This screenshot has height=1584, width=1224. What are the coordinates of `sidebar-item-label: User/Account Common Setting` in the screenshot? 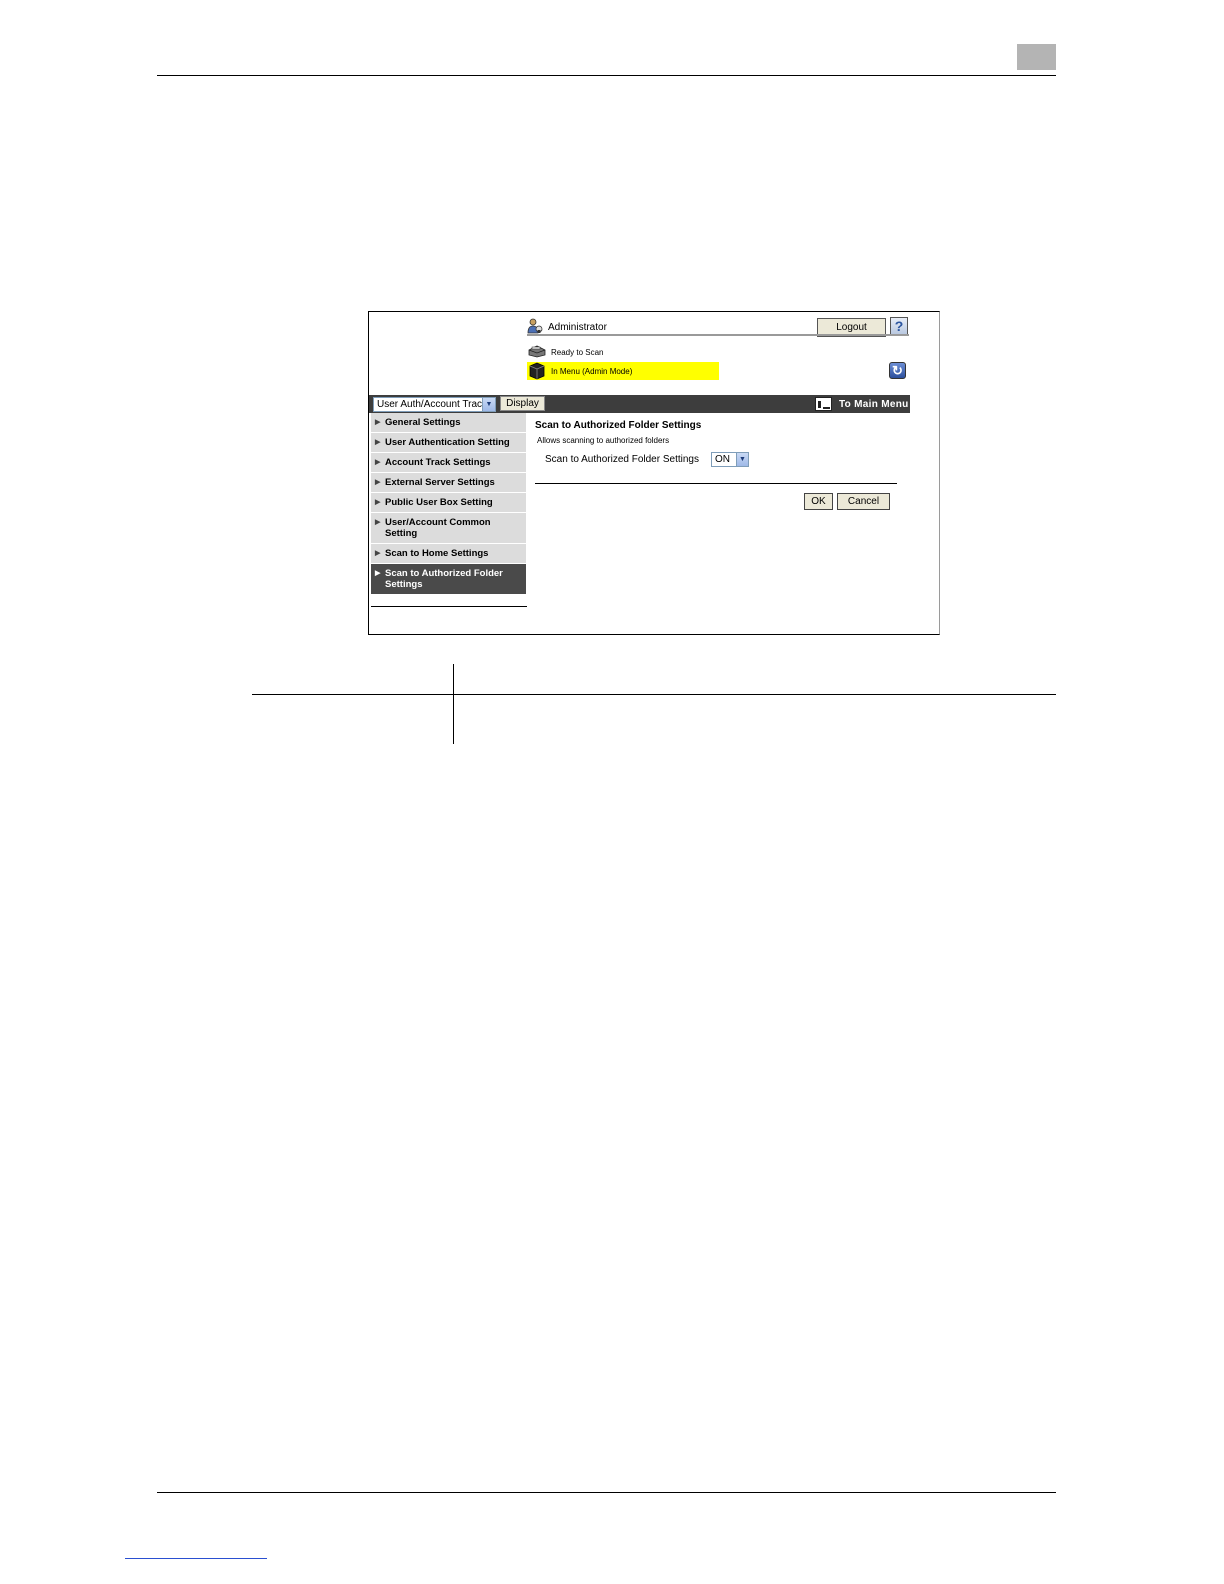 It's located at (438, 528).